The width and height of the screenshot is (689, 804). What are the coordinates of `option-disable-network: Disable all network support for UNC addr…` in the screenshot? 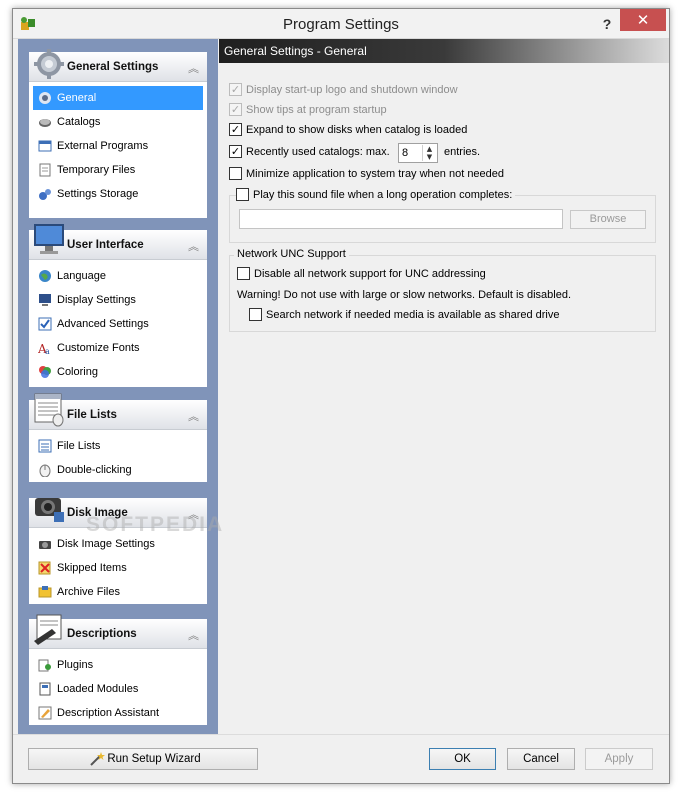 It's located at (361, 274).